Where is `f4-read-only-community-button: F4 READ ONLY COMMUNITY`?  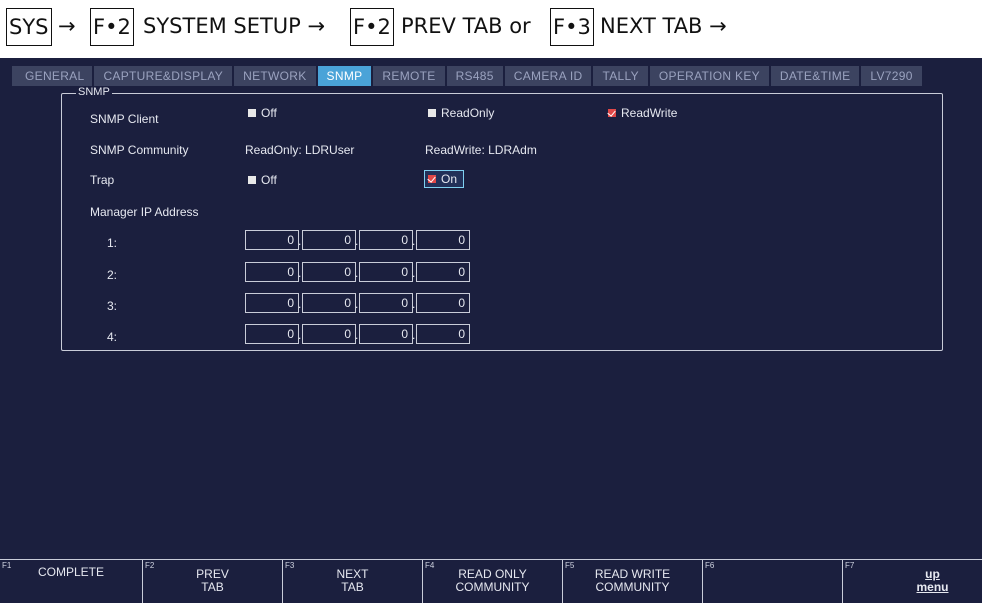 f4-read-only-community-button: F4 READ ONLY COMMUNITY is located at coordinates (492, 581).